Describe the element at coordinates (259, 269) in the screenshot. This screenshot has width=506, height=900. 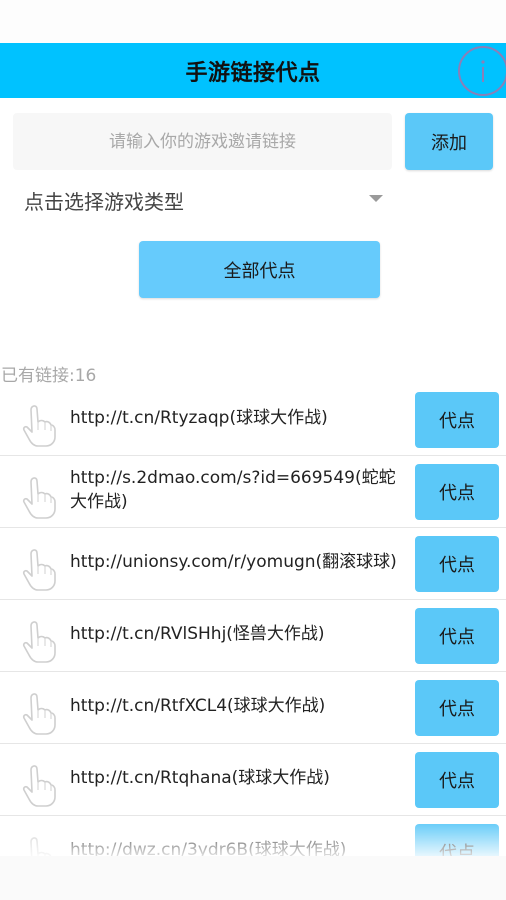
I see `proxy-all-button: 全部代点` at that location.